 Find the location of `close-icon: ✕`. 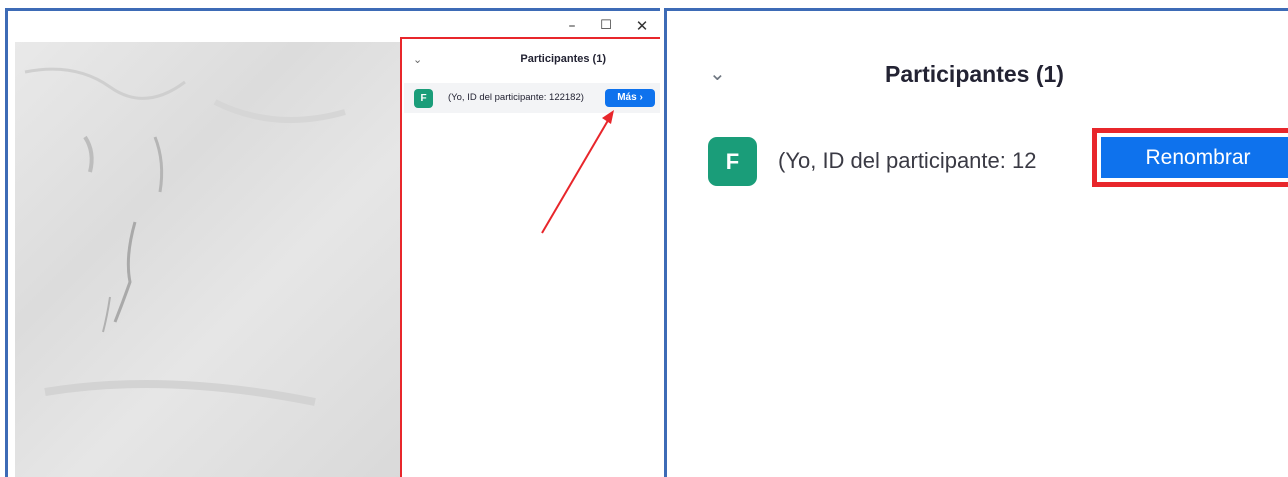

close-icon: ✕ is located at coordinates (642, 26).